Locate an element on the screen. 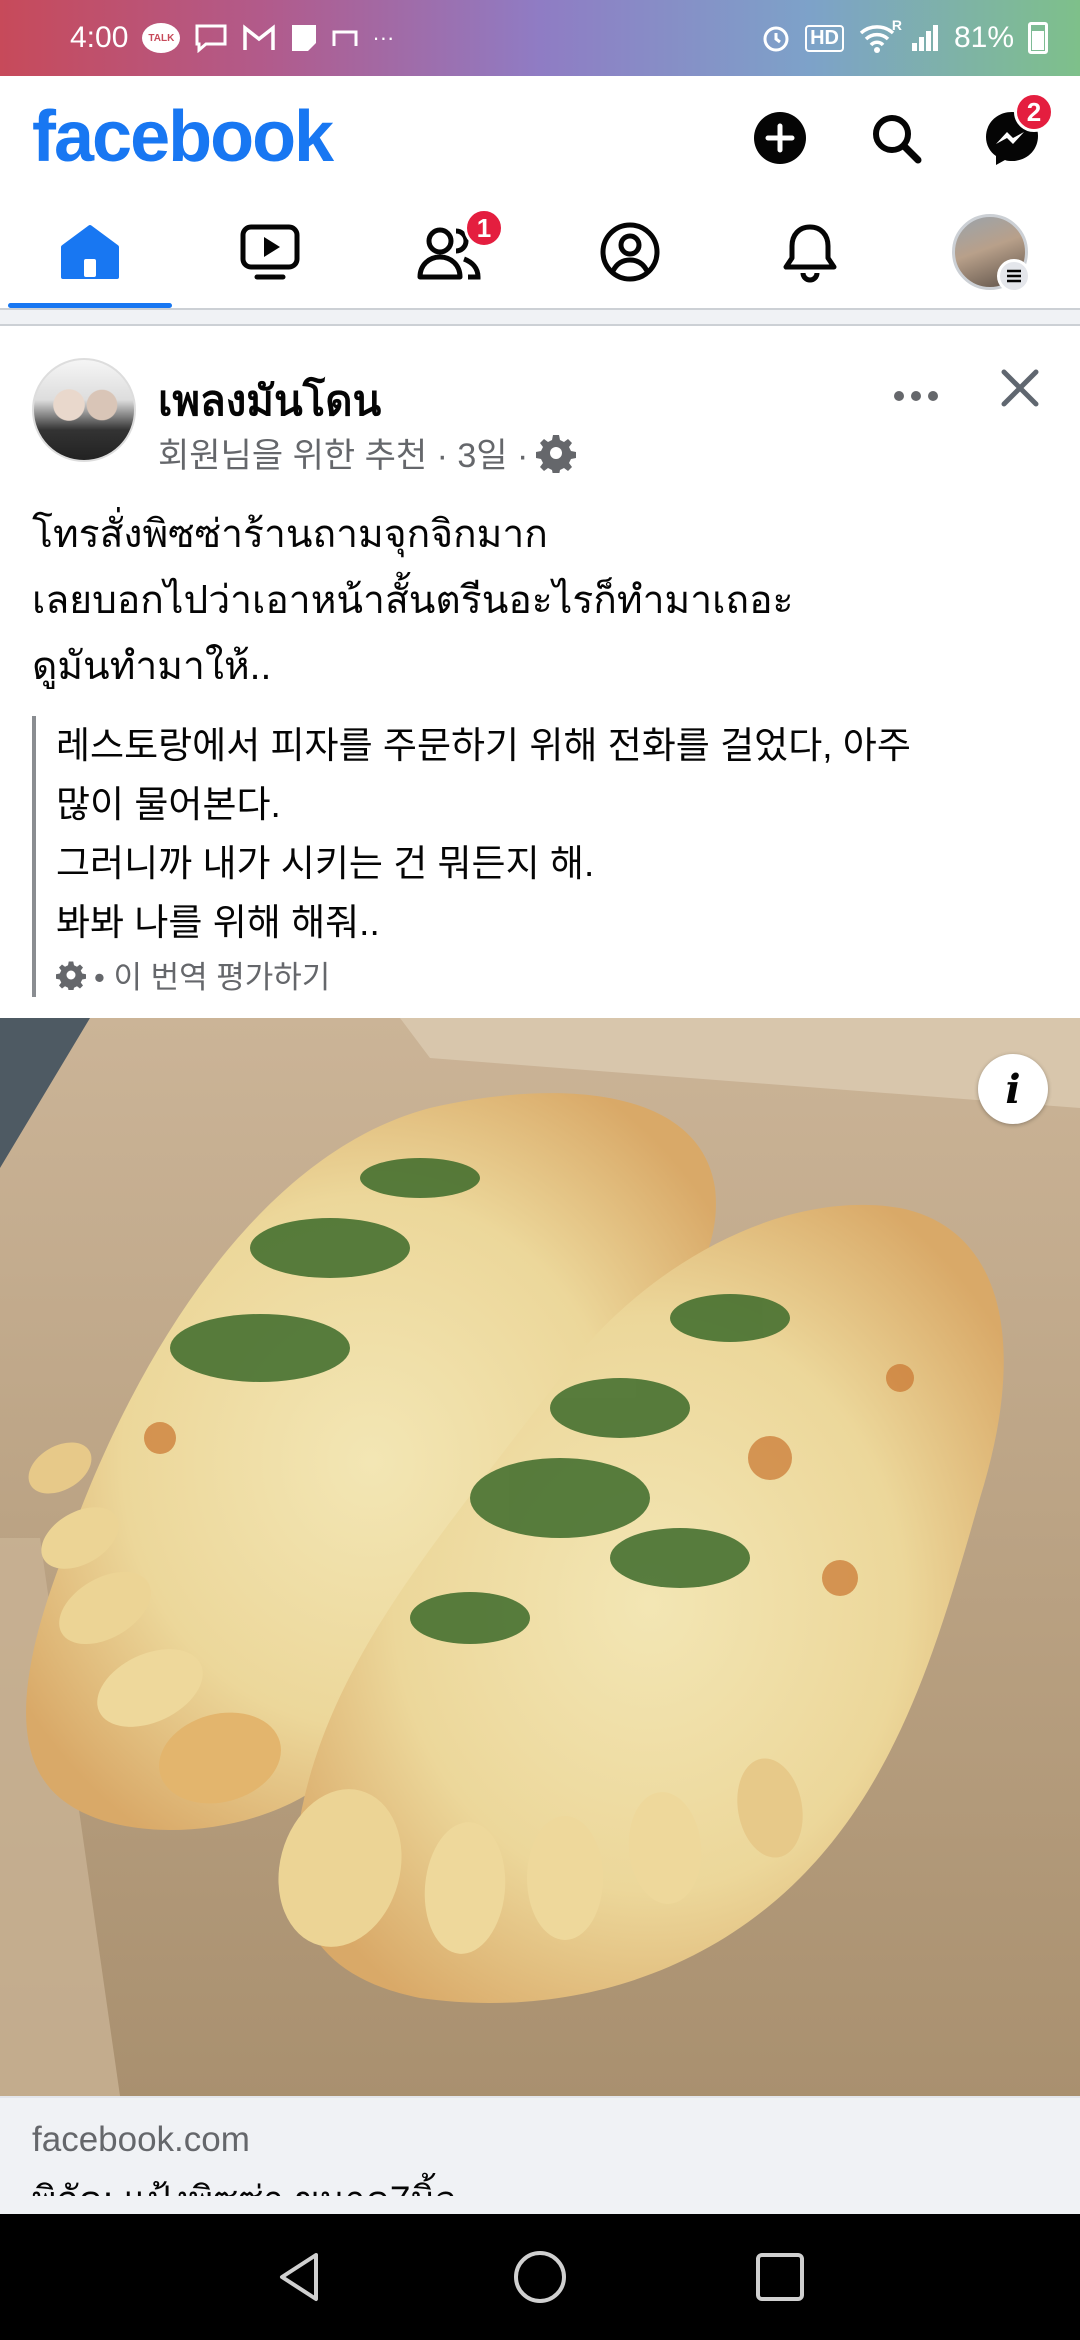 The height and width of the screenshot is (2340, 1080). back-triangle-icon is located at coordinates (299, 2277).